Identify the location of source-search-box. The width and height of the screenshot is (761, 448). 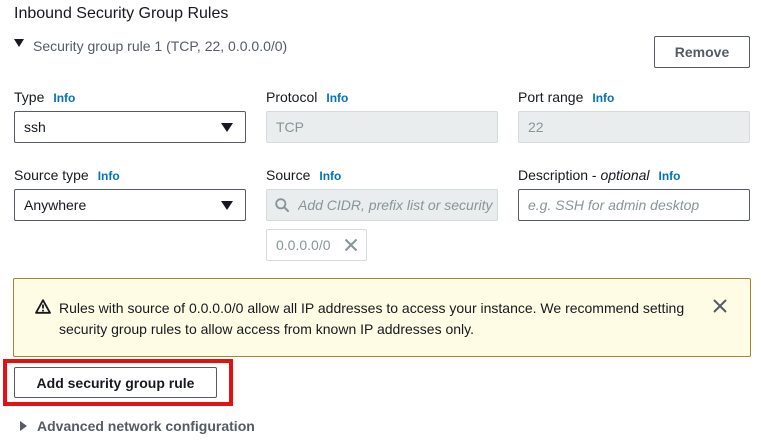
(382, 205).